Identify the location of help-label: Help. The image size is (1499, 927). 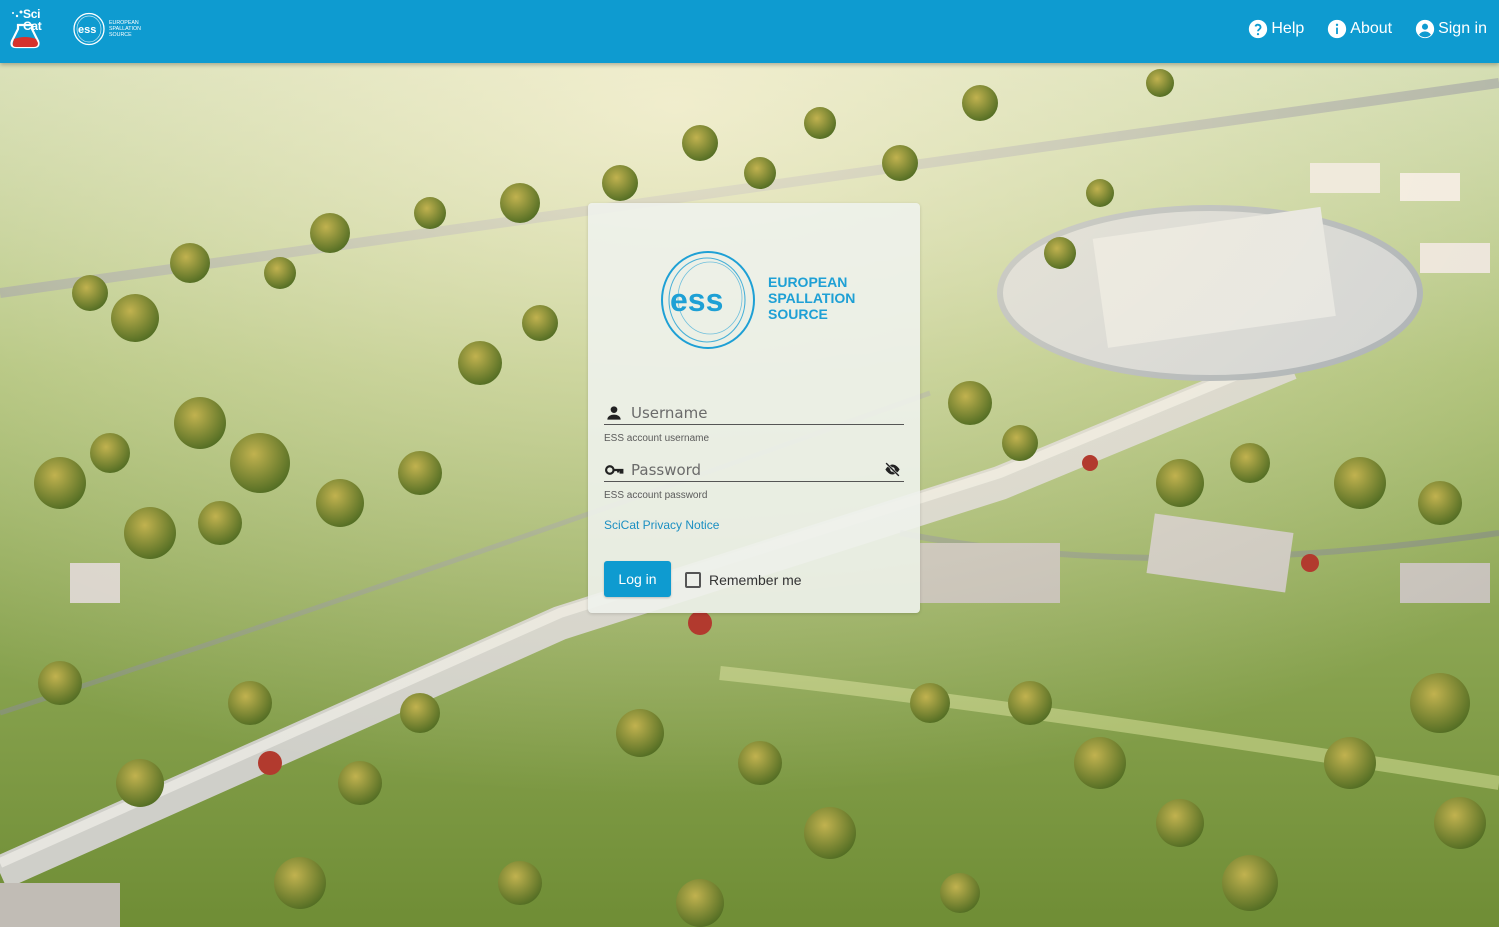
(1288, 28).